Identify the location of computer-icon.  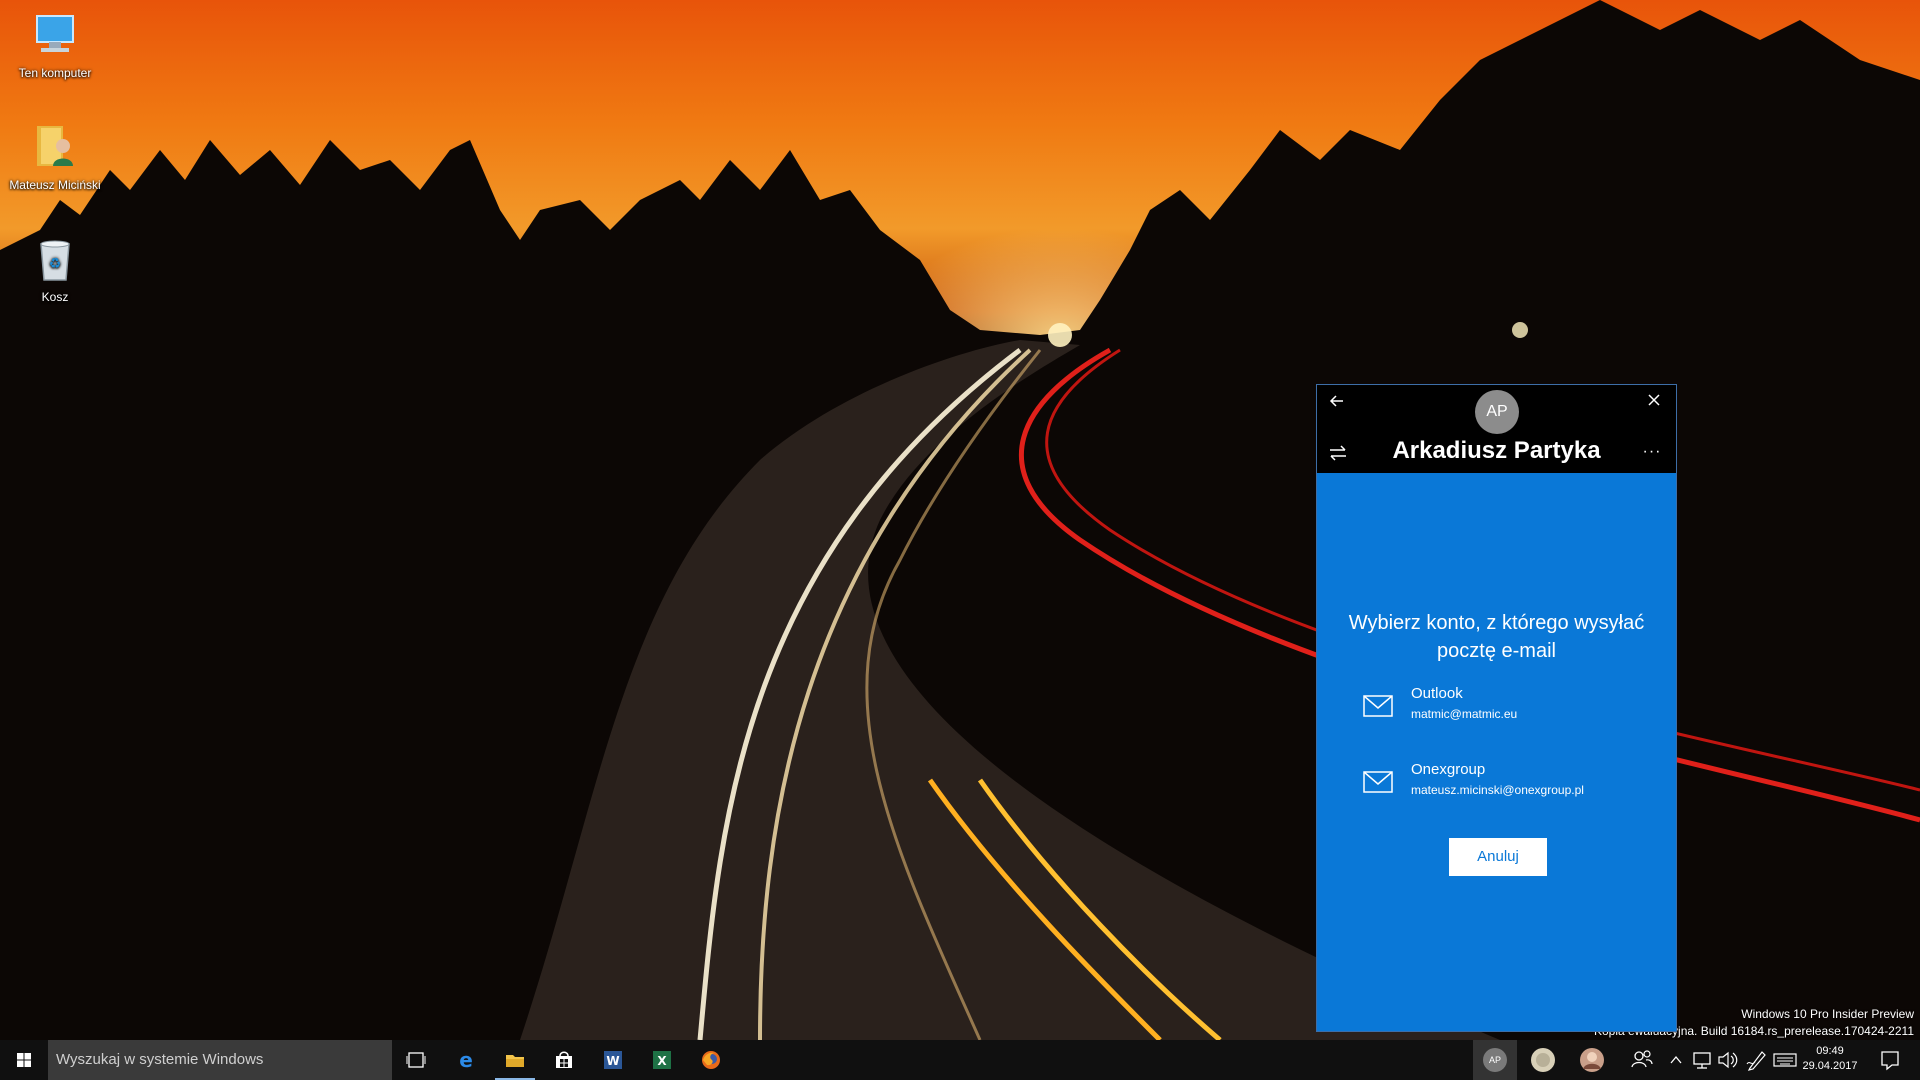
(55, 36).